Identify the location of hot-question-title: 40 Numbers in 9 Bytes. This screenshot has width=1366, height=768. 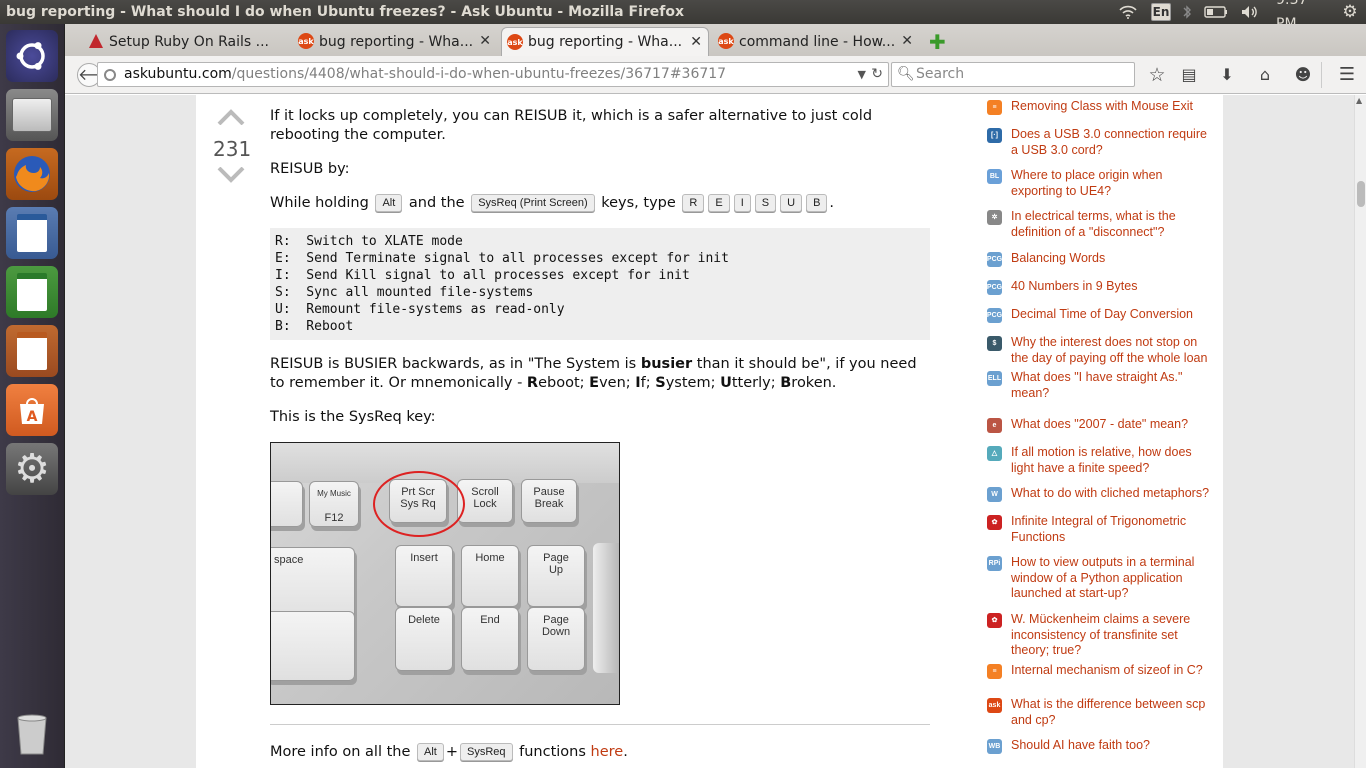
(1074, 286).